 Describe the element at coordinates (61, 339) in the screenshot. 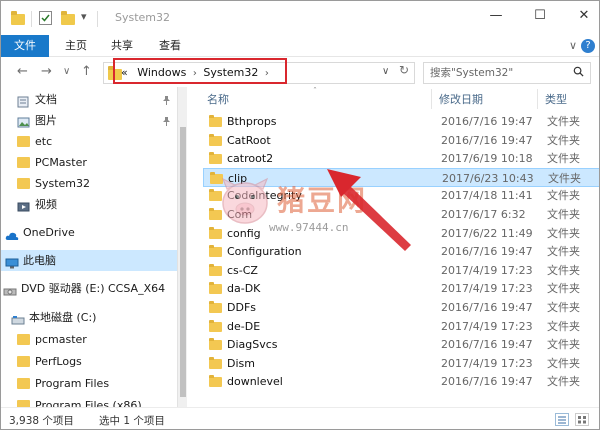

I see `sidebar-item-label: pcmaster` at that location.